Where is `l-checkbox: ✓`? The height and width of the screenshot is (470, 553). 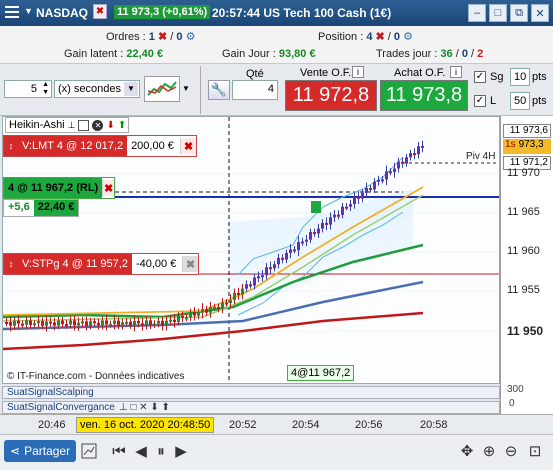
l-checkbox: ✓ is located at coordinates (480, 101).